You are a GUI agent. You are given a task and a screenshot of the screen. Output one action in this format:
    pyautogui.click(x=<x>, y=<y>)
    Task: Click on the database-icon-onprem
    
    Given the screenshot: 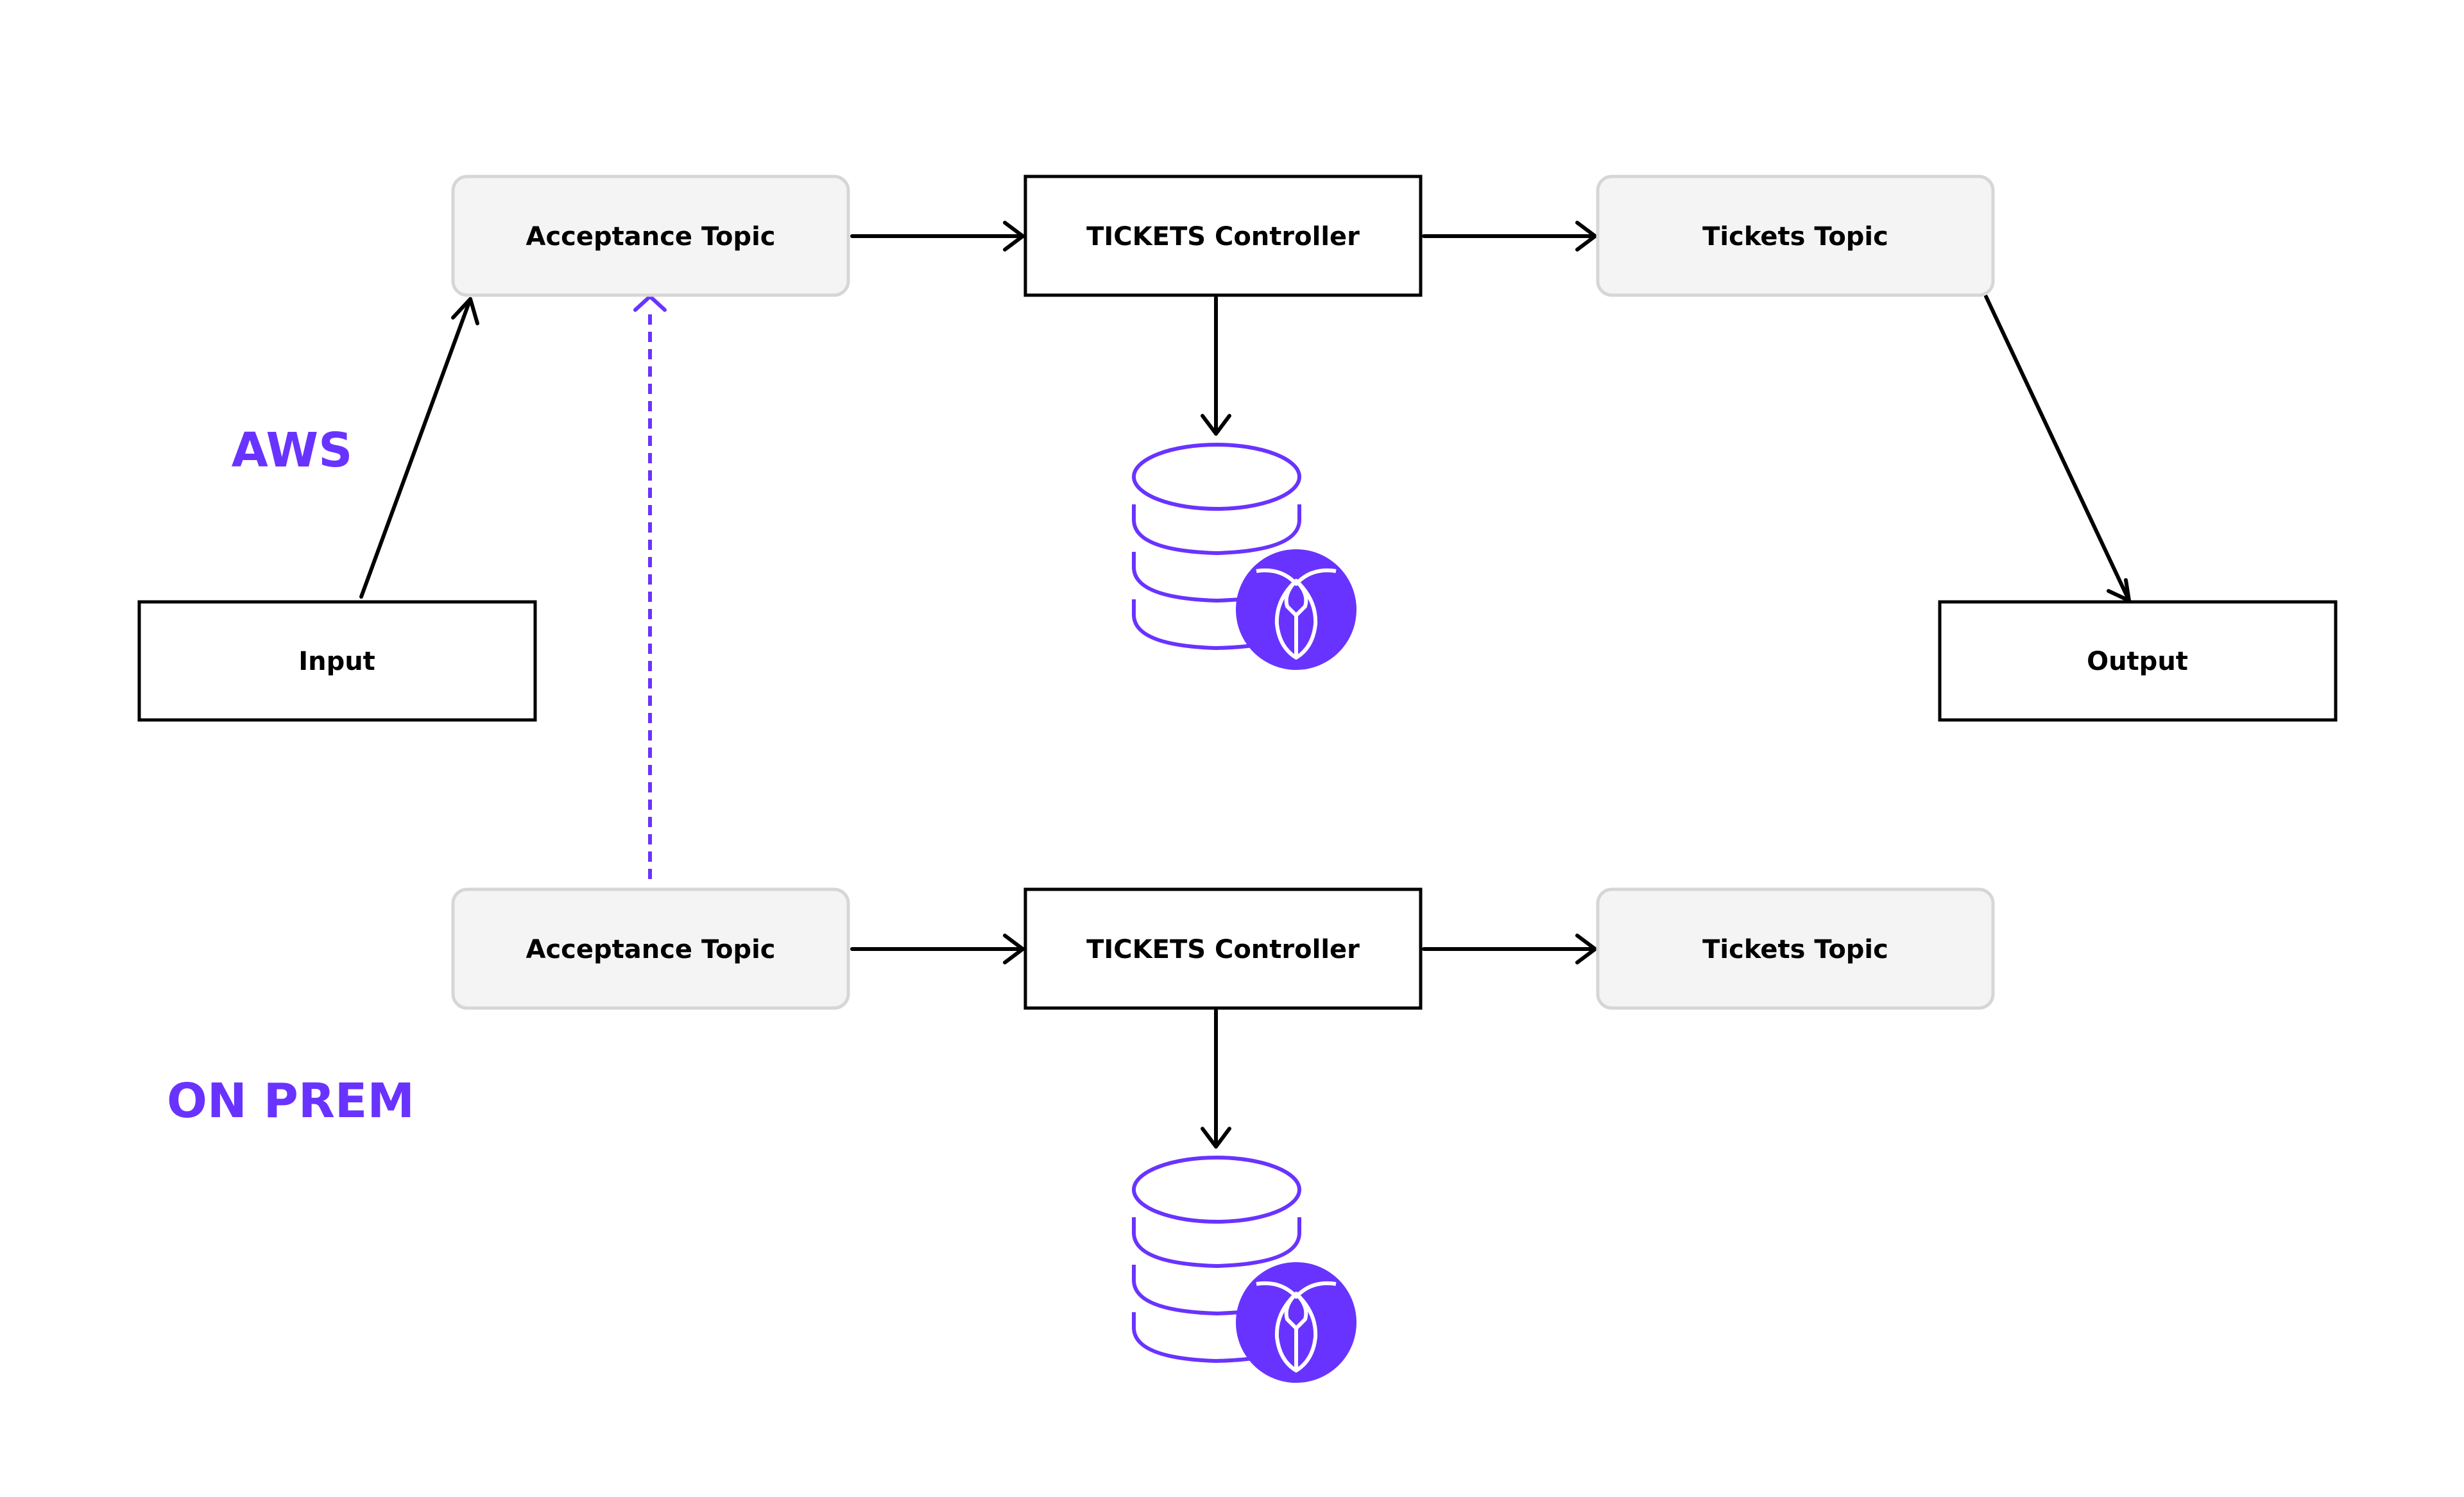 What is the action you would take?
    pyautogui.click(x=1244, y=1269)
    